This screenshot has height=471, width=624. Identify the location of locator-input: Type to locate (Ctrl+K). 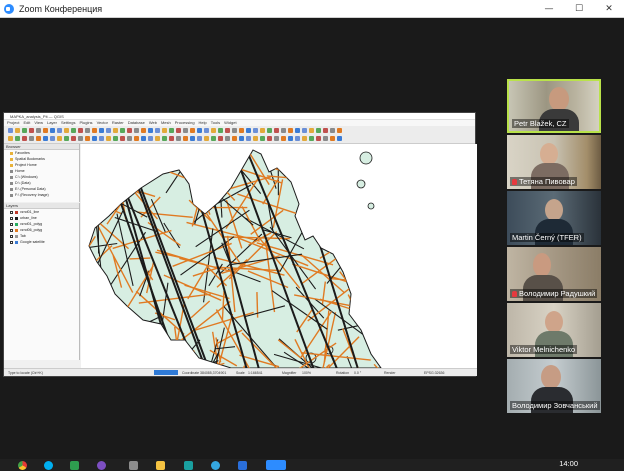
(25, 373).